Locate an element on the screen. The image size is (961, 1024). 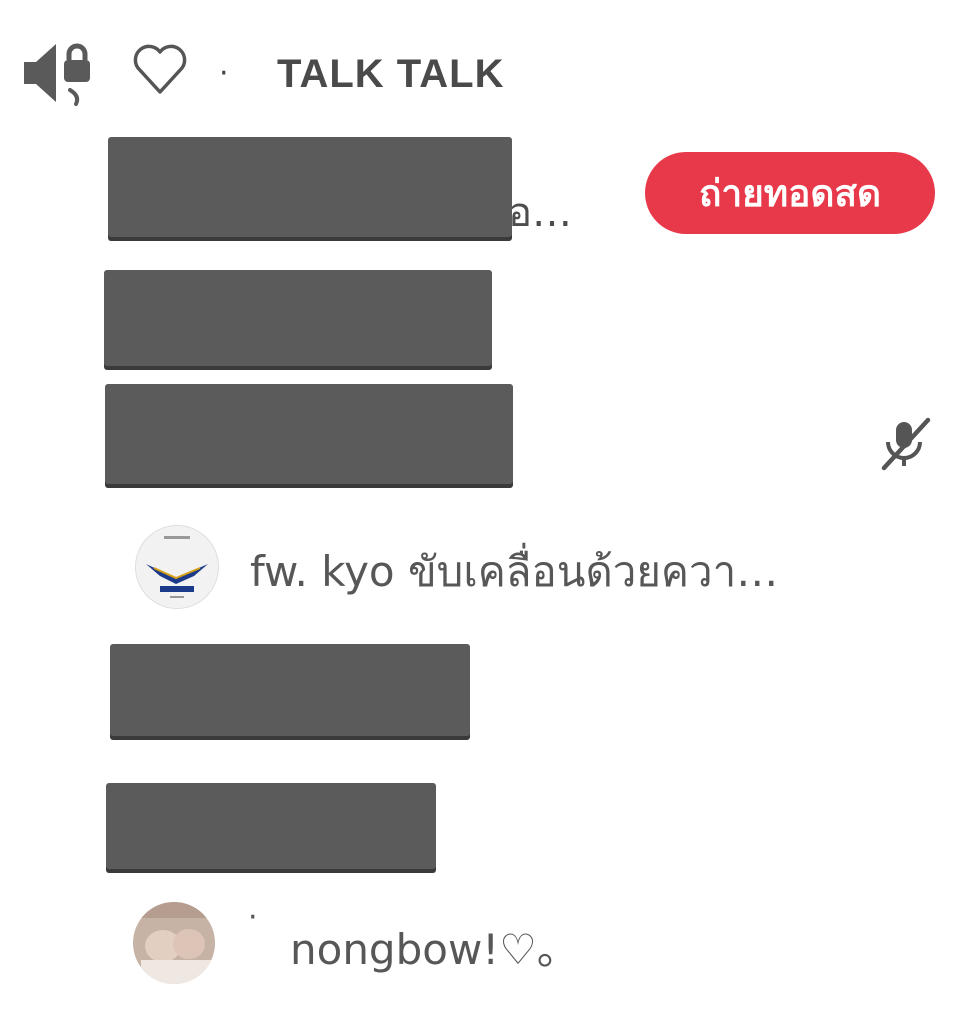
heart-outline-icon is located at coordinates (160, 70).